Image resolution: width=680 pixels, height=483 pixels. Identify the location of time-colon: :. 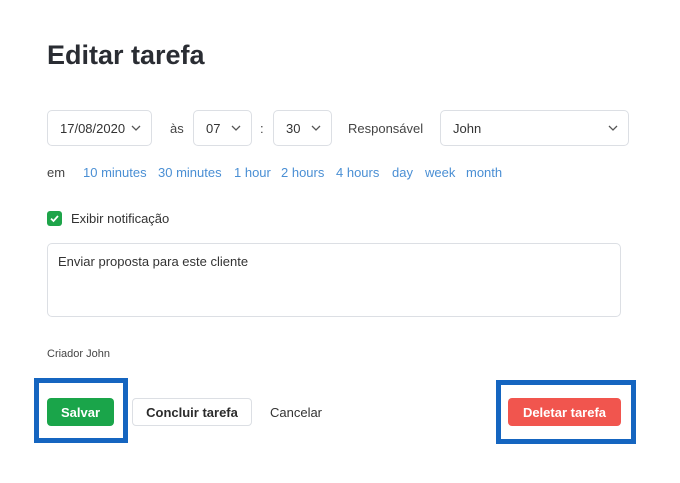
(262, 128).